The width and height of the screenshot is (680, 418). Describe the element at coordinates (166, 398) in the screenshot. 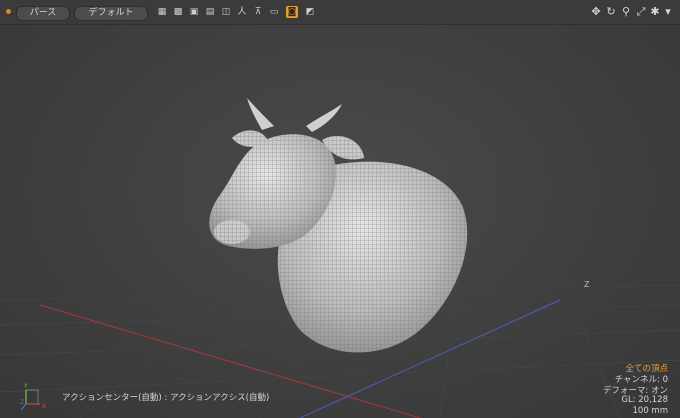

I see `action-center-hint: アクションセンター(自動) : アクションアクシス(自動)` at that location.